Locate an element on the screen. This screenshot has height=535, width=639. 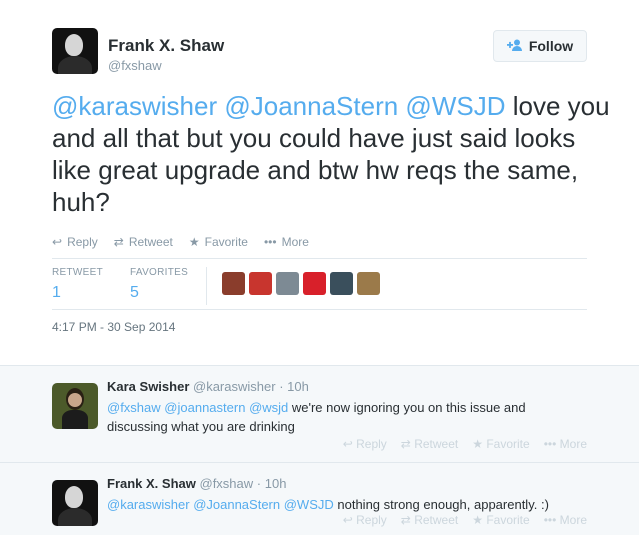
mention-link: @fxshaw is located at coordinates (134, 407).